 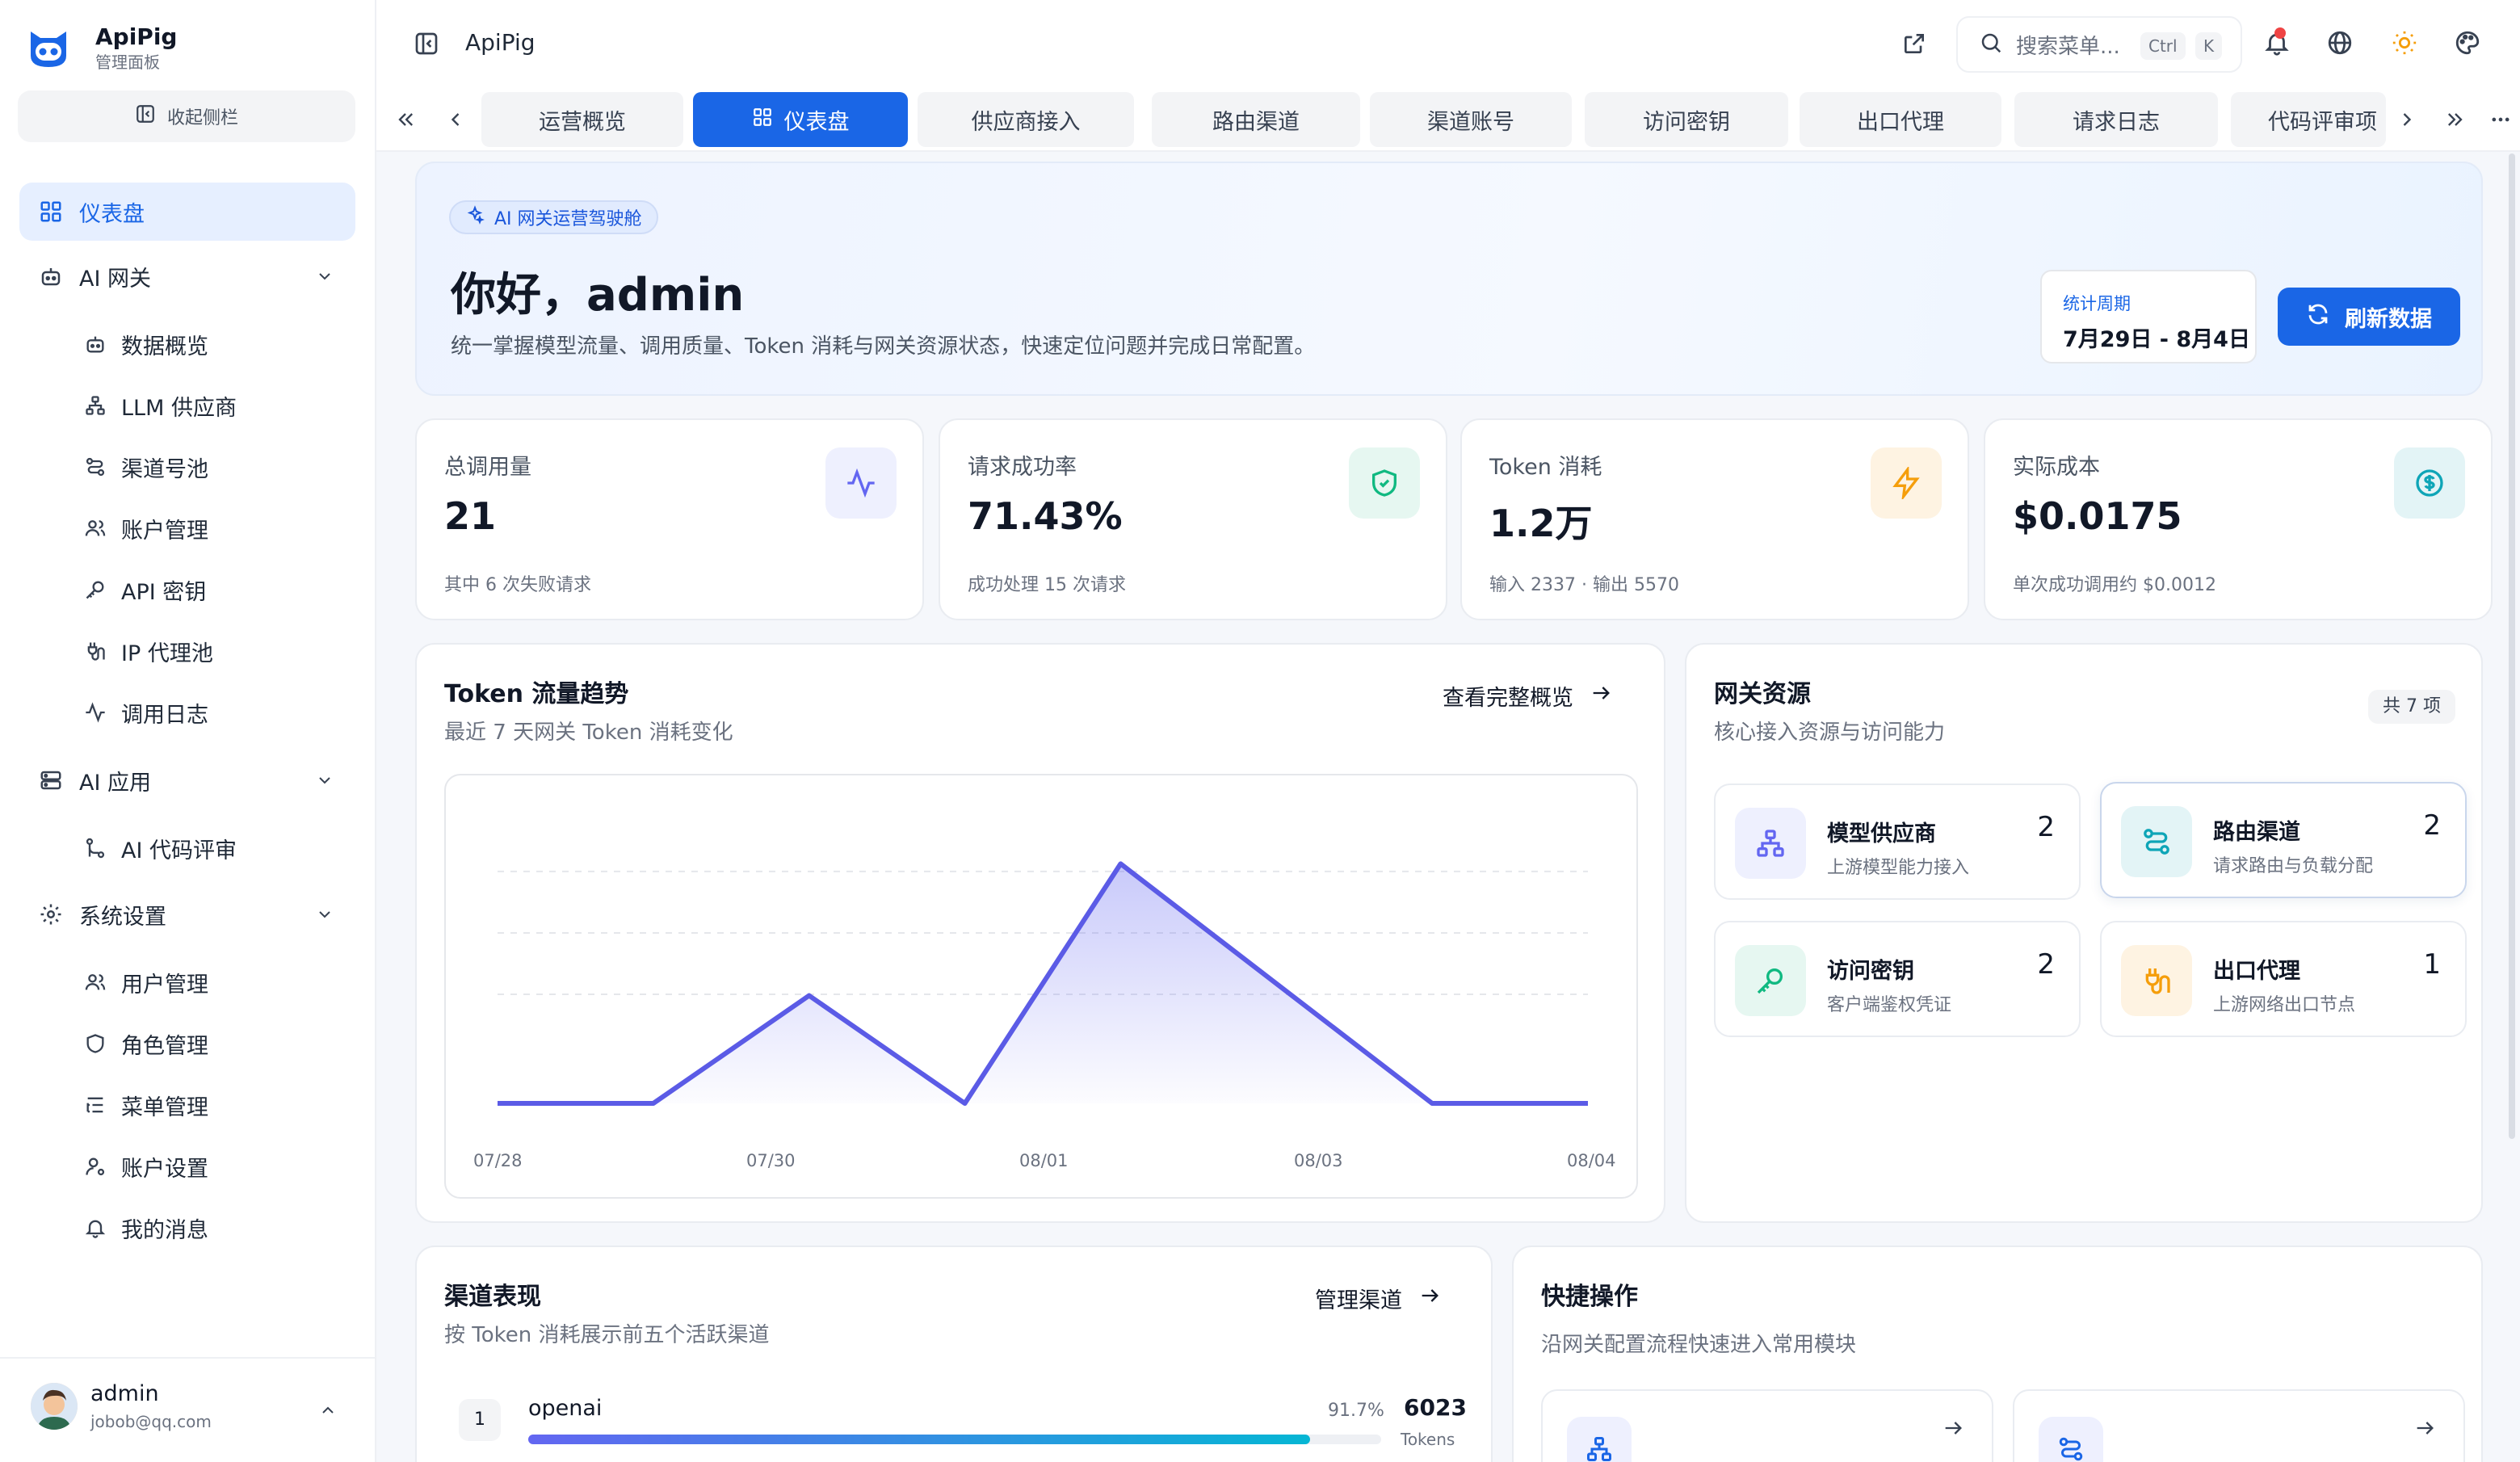 I want to click on sidebar-item-account-settings: 账户设置, so click(x=211, y=1166).